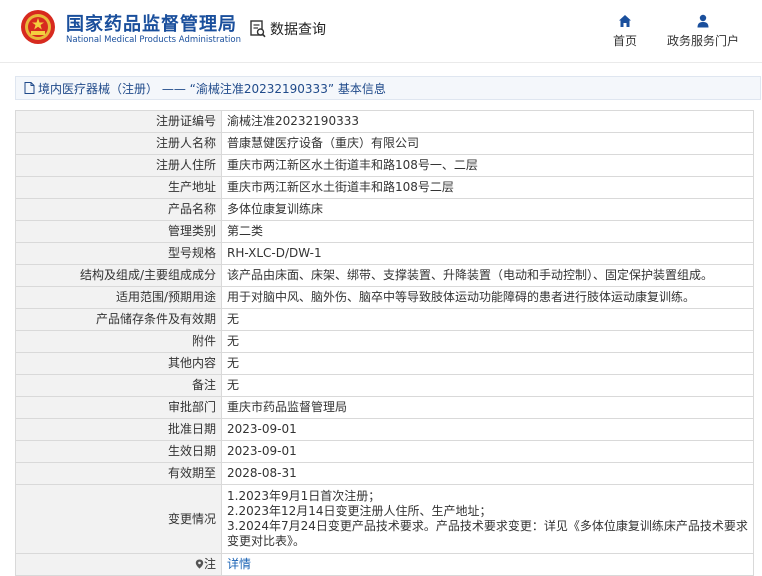  Describe the element at coordinates (209, 564) in the screenshot. I see `note-label: 注` at that location.